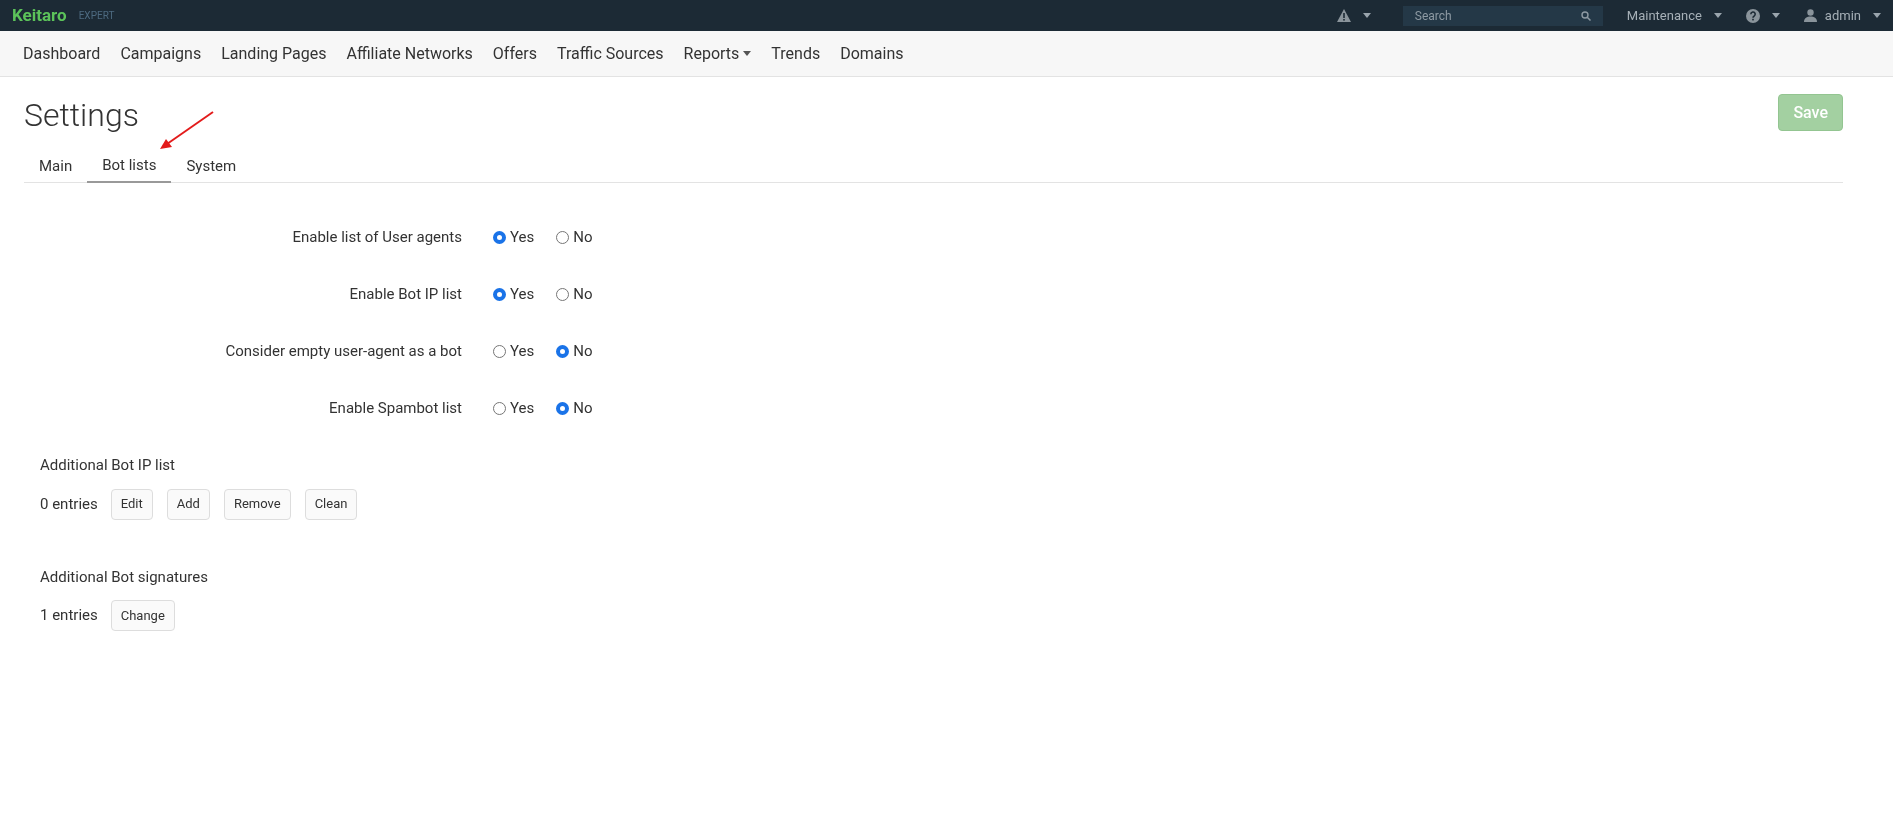 The height and width of the screenshot is (827, 1893). I want to click on setting-label: Enable Bot IP list, so click(405, 294).